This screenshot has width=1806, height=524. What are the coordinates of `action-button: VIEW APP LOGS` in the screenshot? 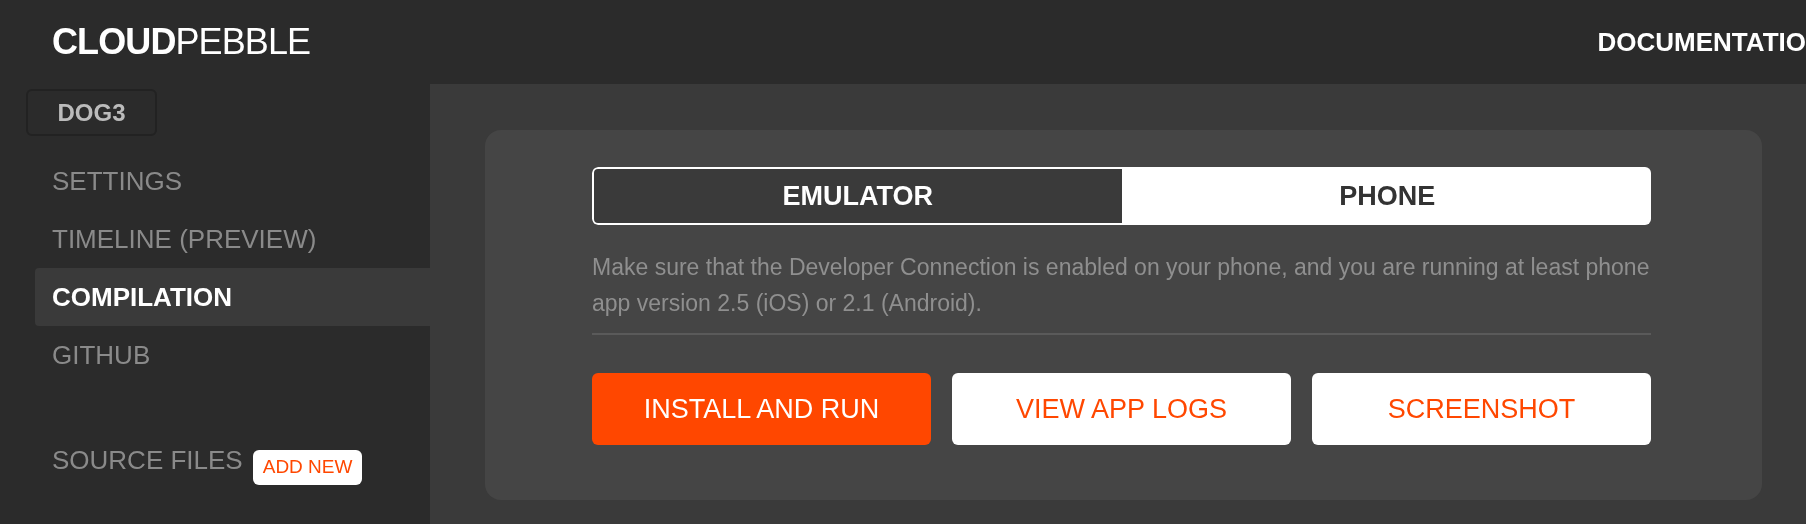 It's located at (1121, 409).